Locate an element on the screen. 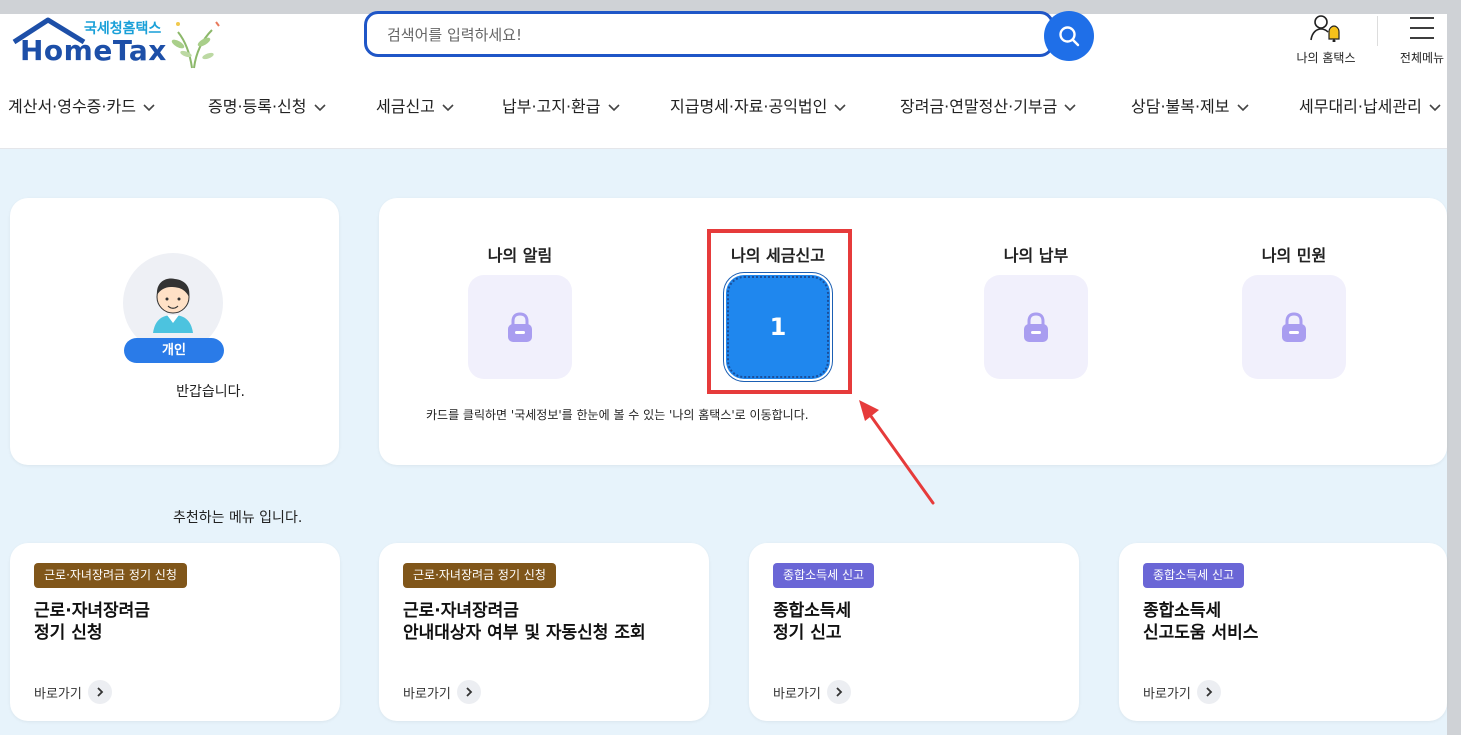  hometax-logo: 국세청홈택스 HomeTax is located at coordinates (118, 44).